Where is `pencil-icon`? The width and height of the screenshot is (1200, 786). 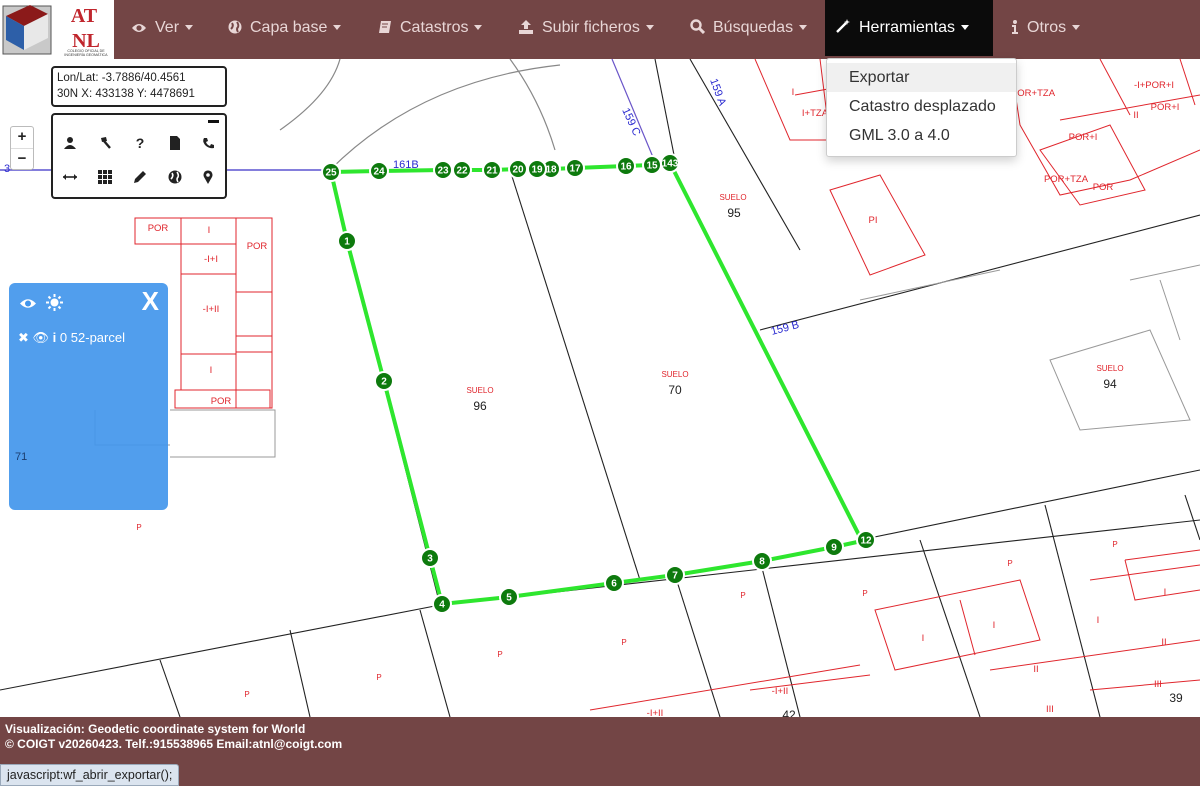
pencil-icon is located at coordinates (140, 177).